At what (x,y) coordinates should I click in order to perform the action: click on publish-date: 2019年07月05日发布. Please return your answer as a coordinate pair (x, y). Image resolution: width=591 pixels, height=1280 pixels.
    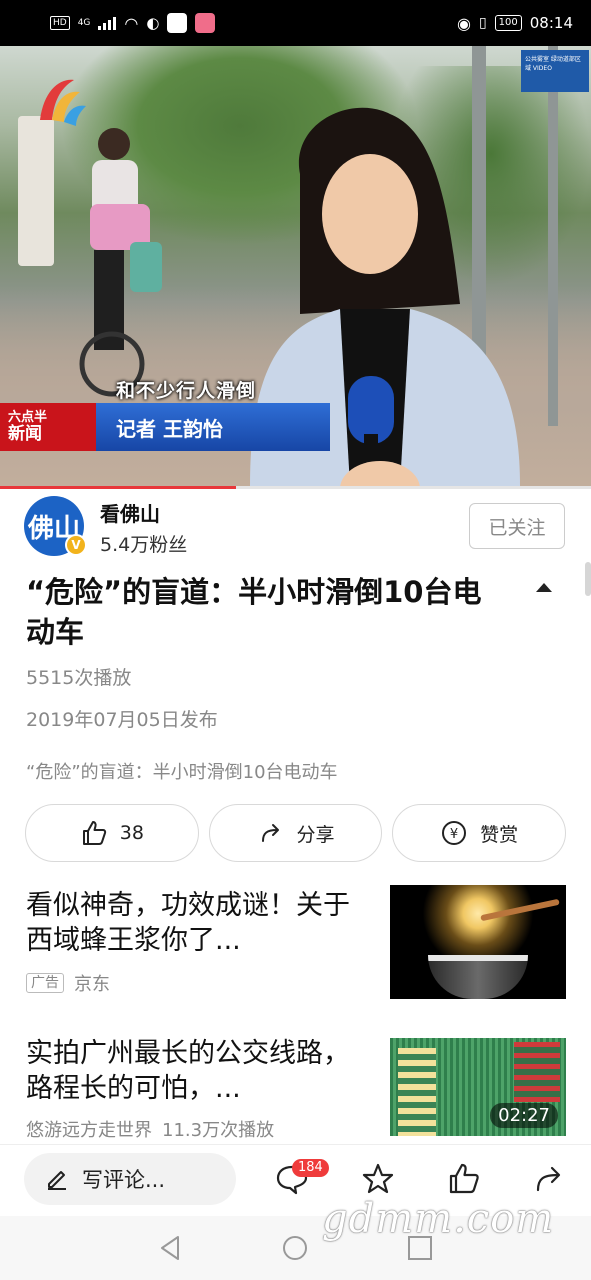
    Looking at the image, I should click on (122, 720).